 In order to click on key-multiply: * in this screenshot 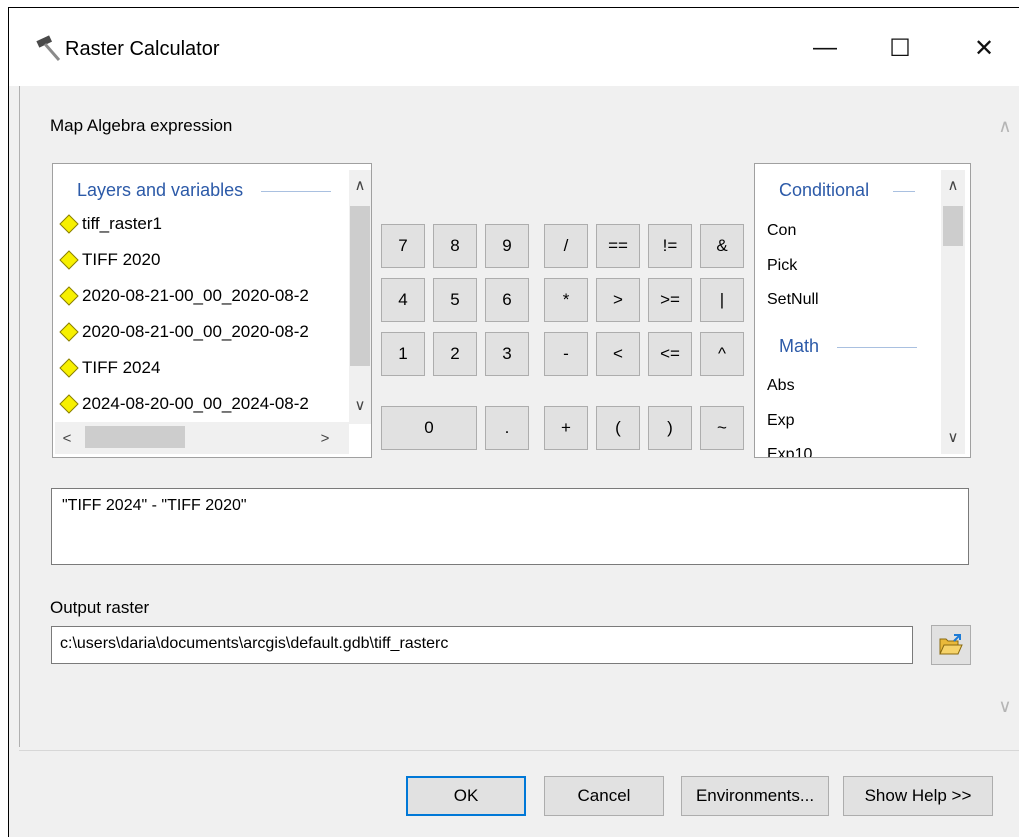, I will do `click(566, 300)`.